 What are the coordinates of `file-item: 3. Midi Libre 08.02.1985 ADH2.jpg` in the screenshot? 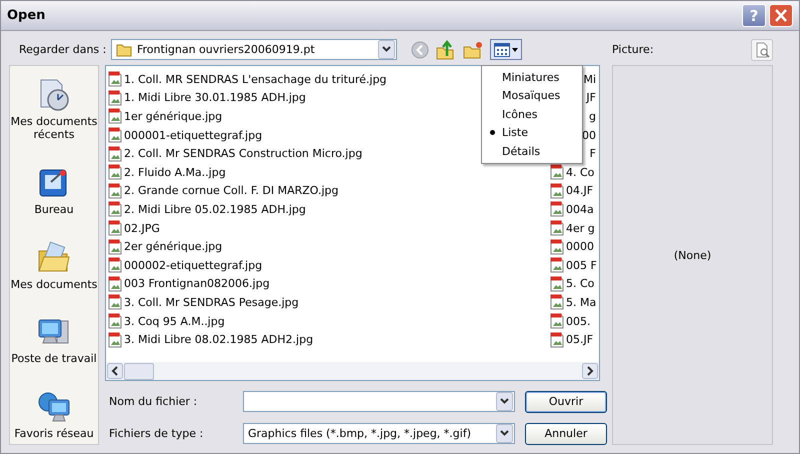 It's located at (329, 339).